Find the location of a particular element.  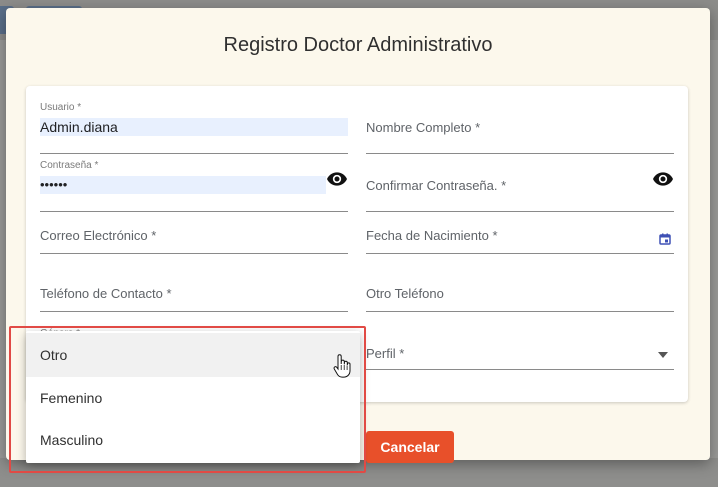

perfil-select: Perfil * is located at coordinates (385, 353).